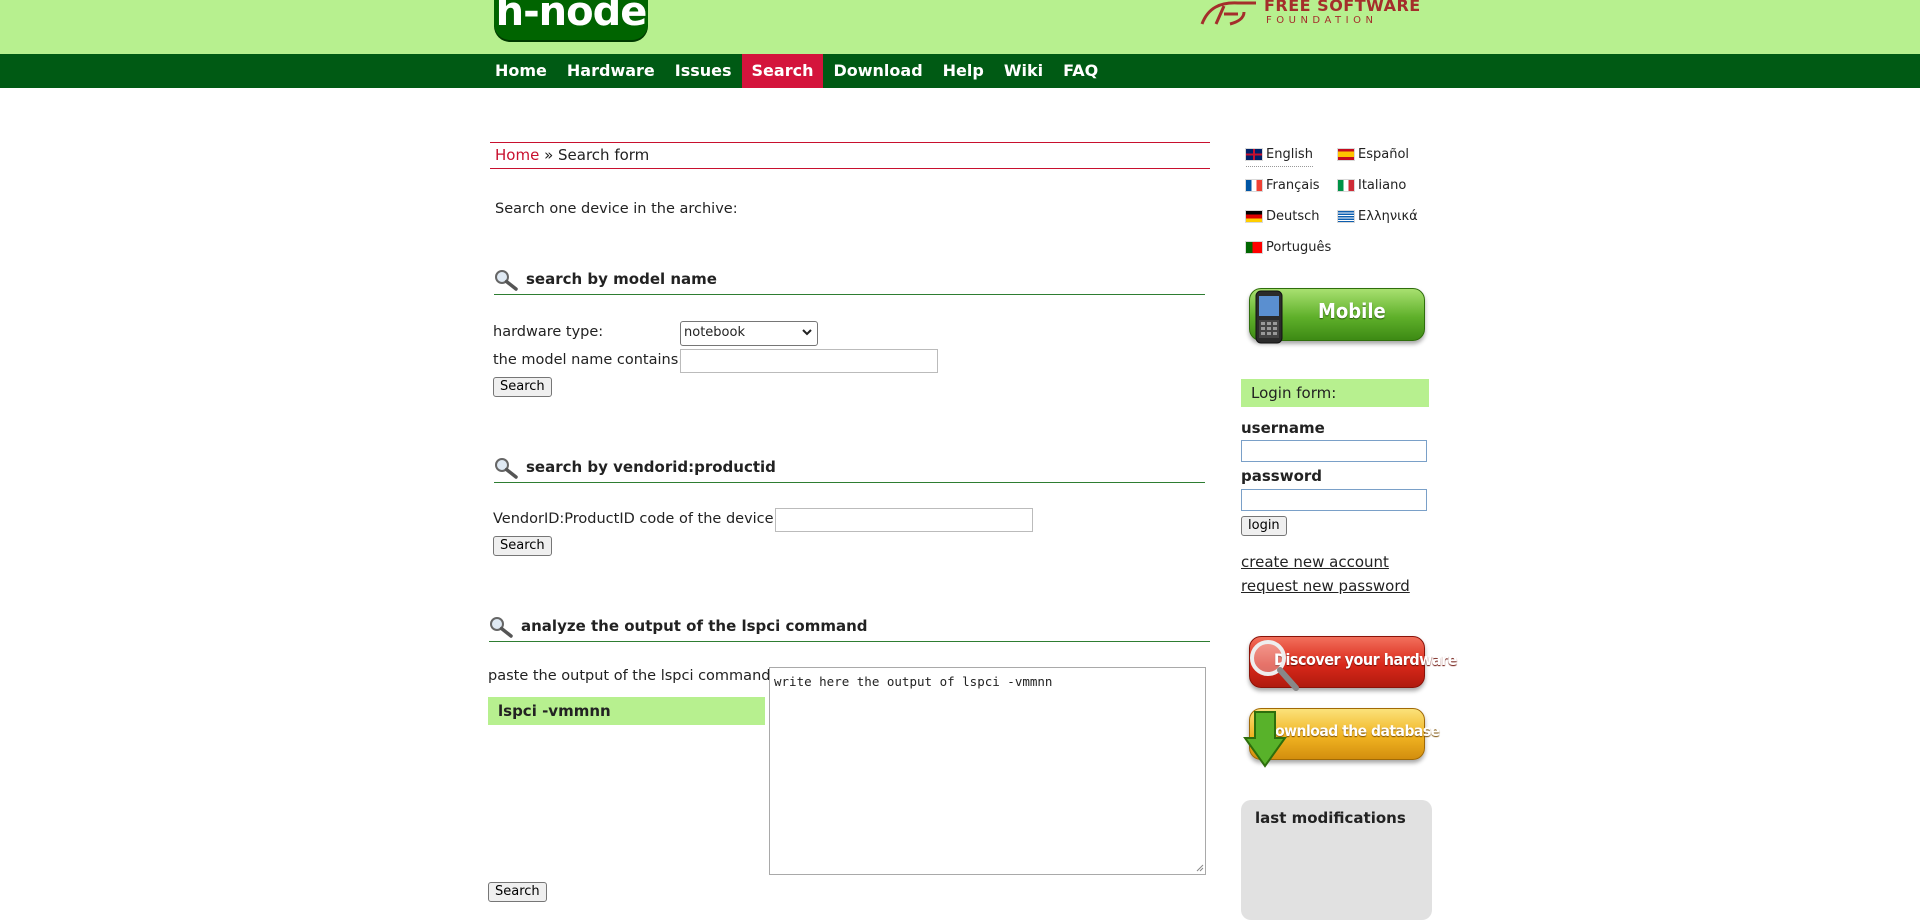  I want to click on create-account-link: create new account, so click(1315, 562).